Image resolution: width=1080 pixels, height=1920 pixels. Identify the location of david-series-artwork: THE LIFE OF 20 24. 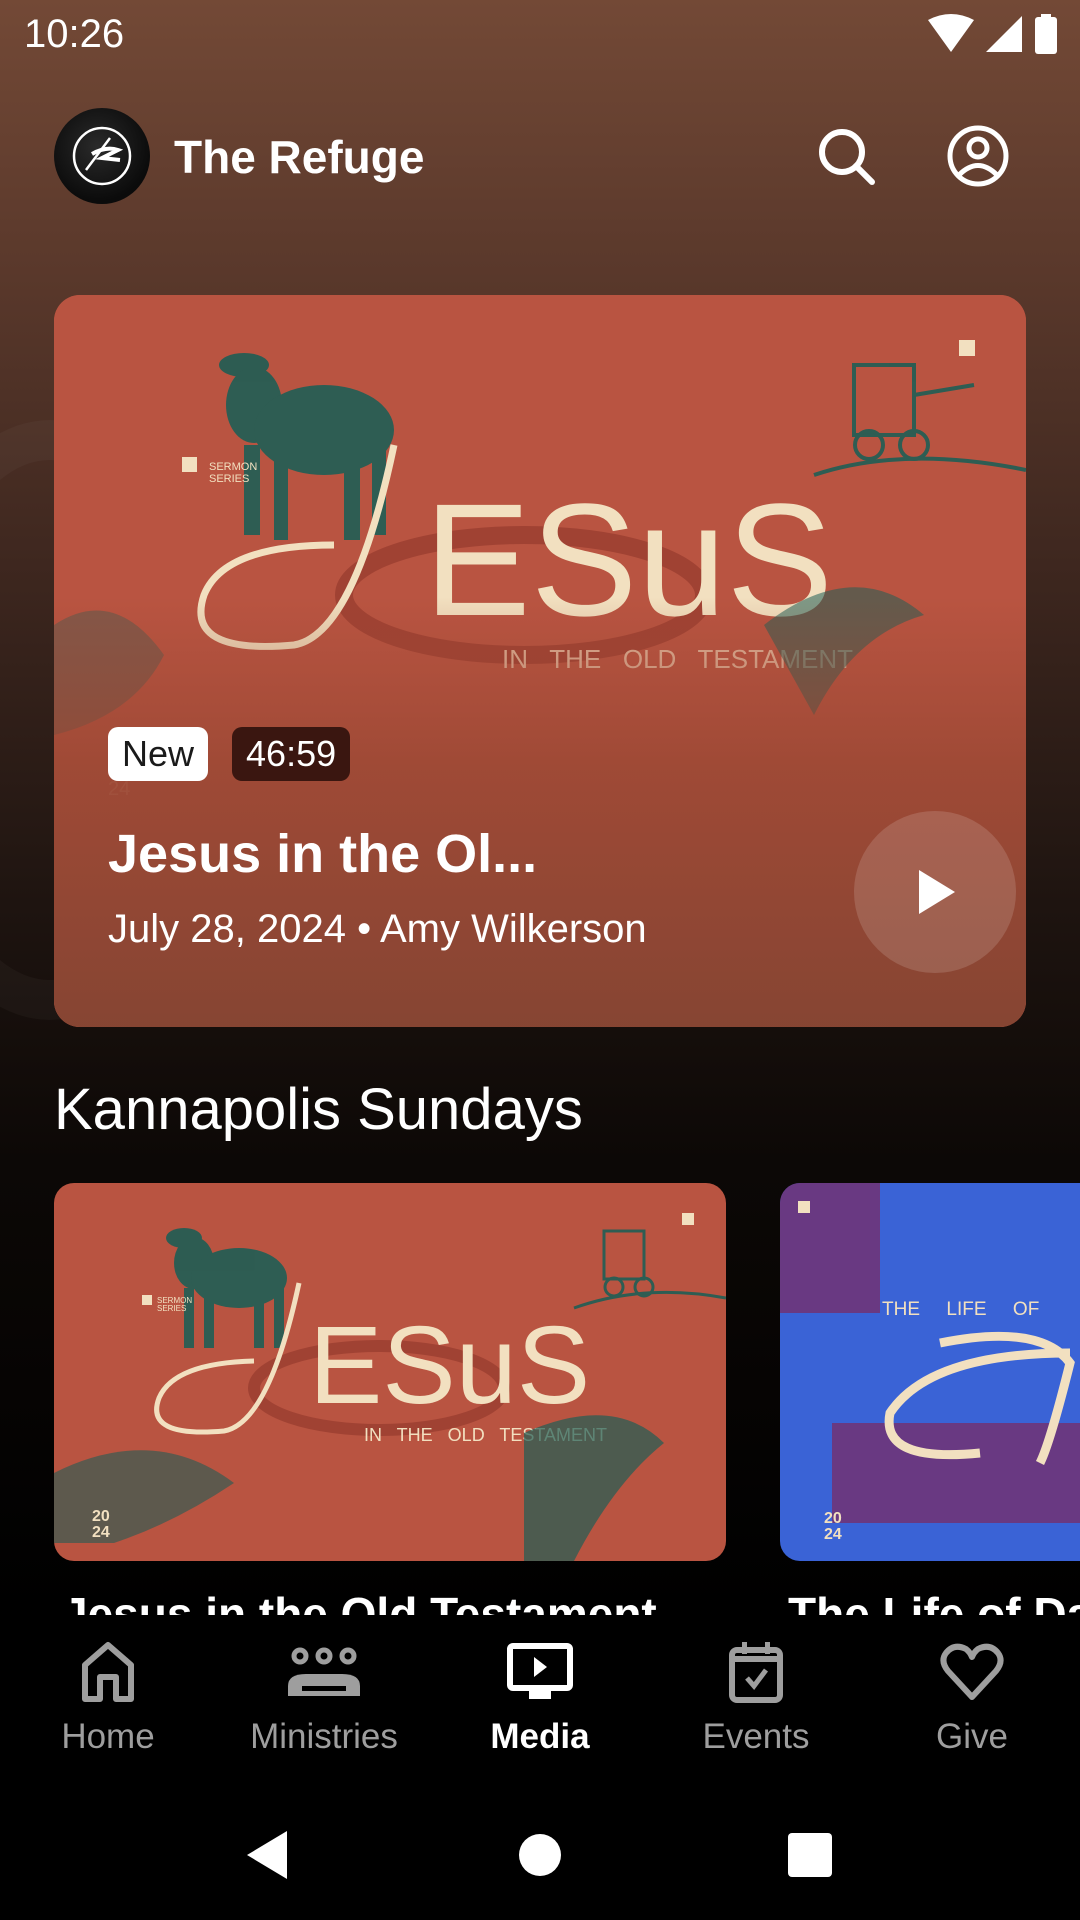
(930, 1372).